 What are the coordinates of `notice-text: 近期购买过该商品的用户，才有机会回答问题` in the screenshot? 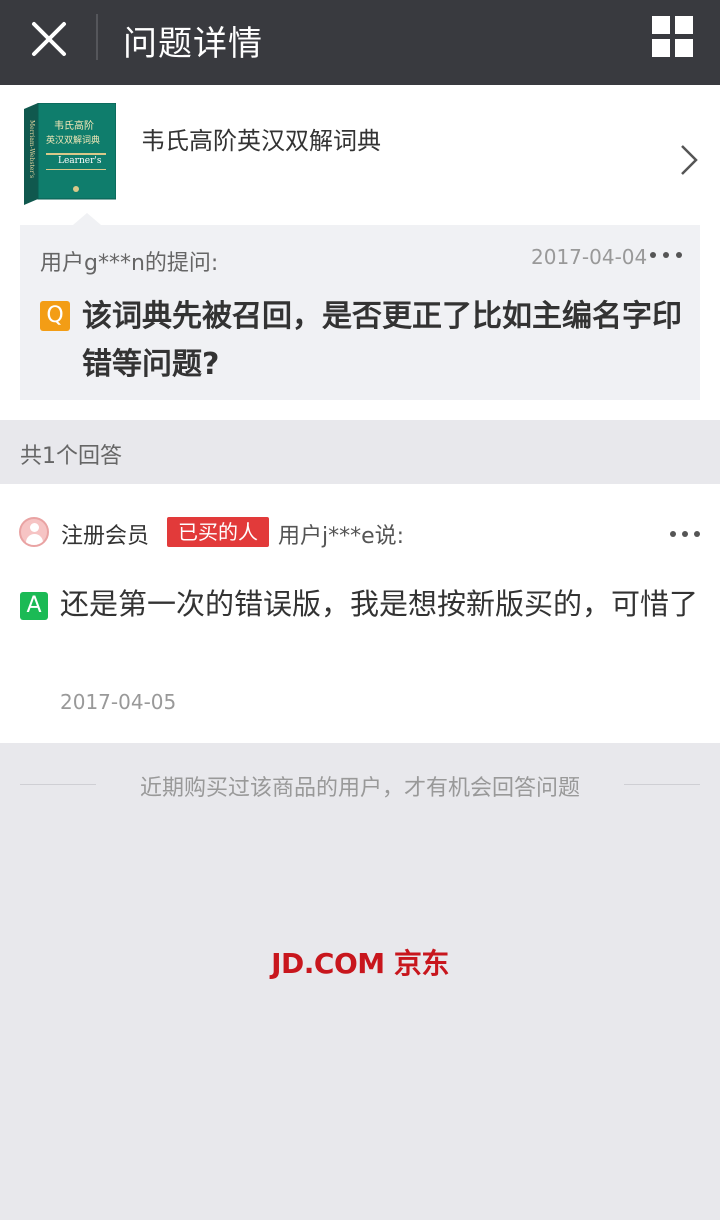 It's located at (359, 788).